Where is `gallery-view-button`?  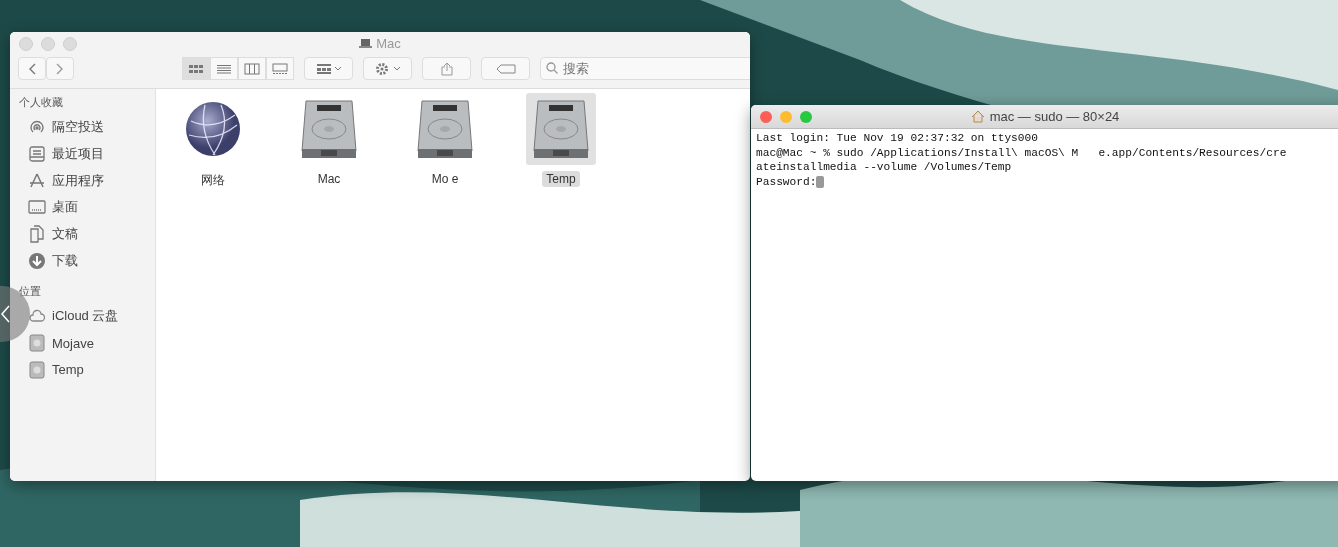 gallery-view-button is located at coordinates (280, 68).